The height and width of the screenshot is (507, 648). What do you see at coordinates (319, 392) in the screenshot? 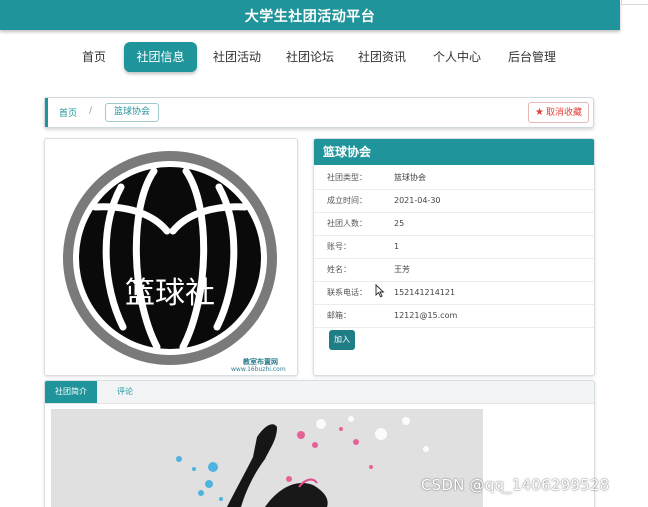
I see `tab-strip: 社团简介 评论` at bounding box center [319, 392].